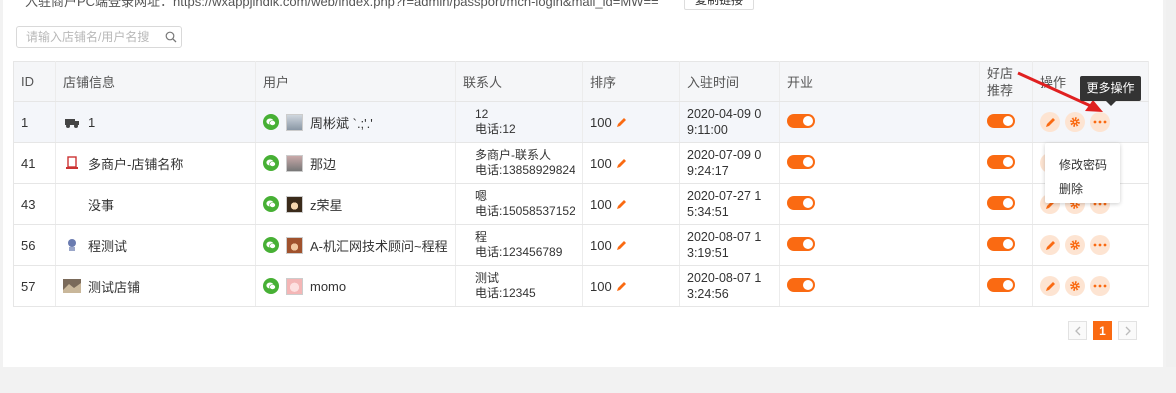 Image resolution: width=1176 pixels, height=393 pixels. What do you see at coordinates (724, 122) in the screenshot?
I see `join-time: 2020-04-09 09:11:00` at bounding box center [724, 122].